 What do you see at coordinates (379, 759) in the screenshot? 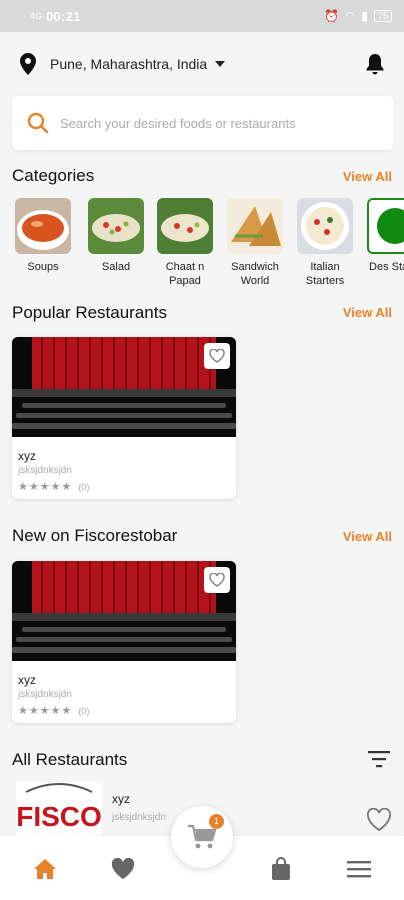
I see `filter-icon` at bounding box center [379, 759].